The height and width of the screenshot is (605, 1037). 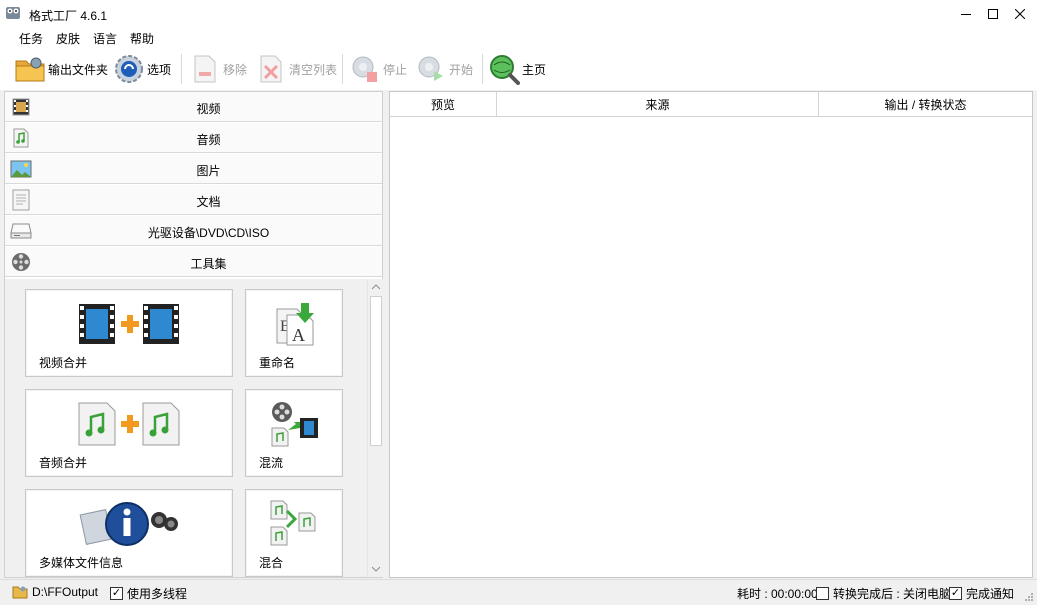 What do you see at coordinates (208, 171) in the screenshot?
I see `category-label: 图片` at bounding box center [208, 171].